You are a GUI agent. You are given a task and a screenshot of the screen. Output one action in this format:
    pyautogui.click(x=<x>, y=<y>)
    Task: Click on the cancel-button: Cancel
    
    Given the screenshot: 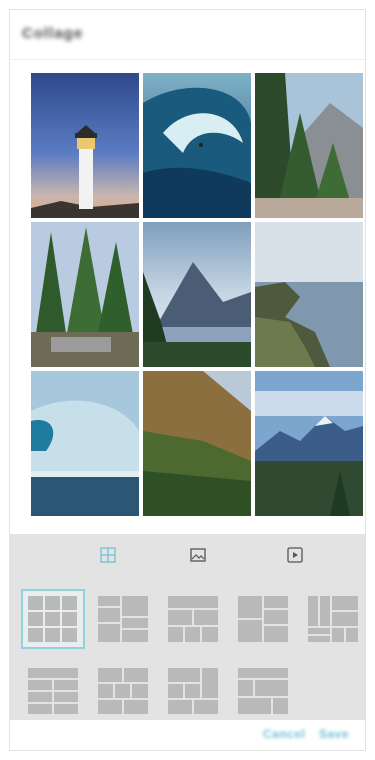 What is the action you would take?
    pyautogui.click(x=284, y=734)
    